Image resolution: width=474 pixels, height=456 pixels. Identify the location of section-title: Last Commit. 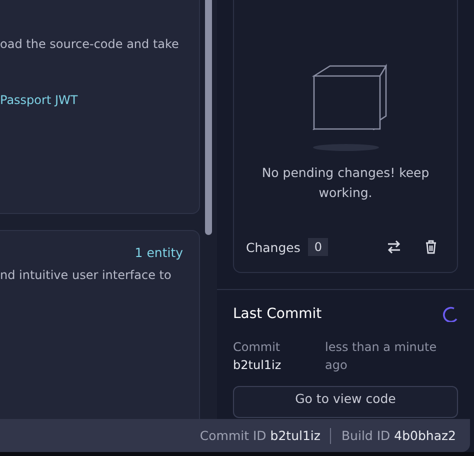
(277, 314).